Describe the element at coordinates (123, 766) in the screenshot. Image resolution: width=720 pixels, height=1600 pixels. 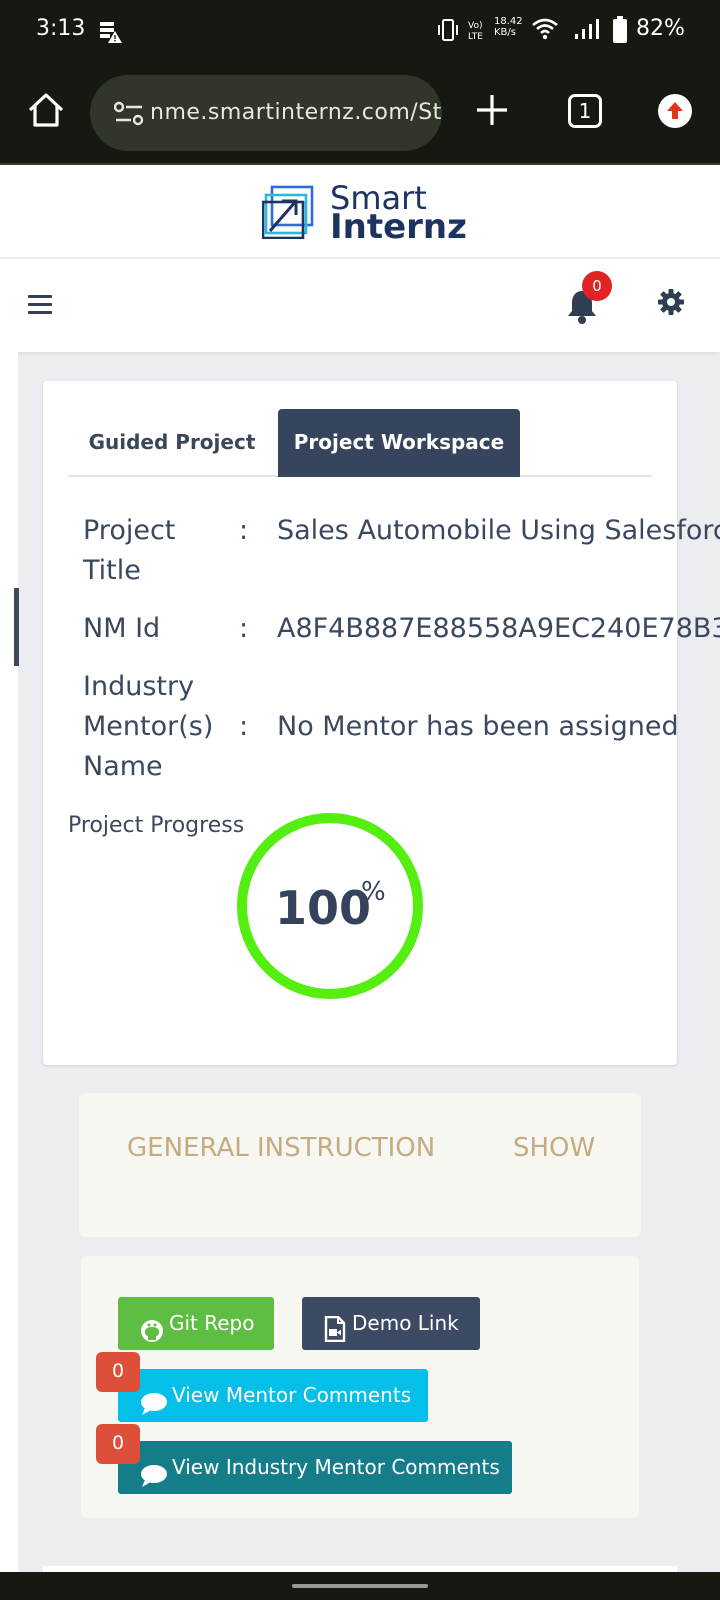
I see `industry-mentor-label-3: Name` at that location.